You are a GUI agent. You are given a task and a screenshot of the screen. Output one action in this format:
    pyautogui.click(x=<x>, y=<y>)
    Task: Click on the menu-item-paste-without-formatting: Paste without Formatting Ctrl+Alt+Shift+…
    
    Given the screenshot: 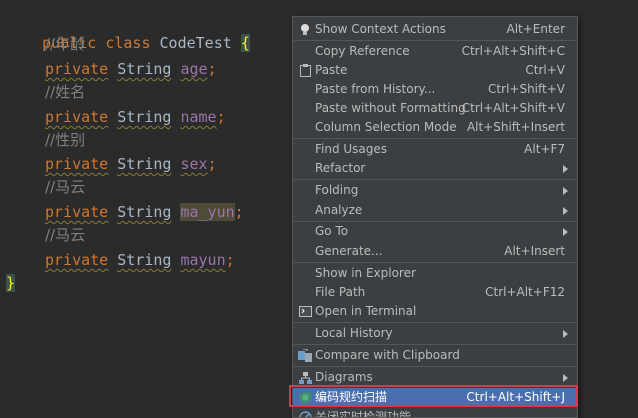 What is the action you would take?
    pyautogui.click(x=435, y=108)
    